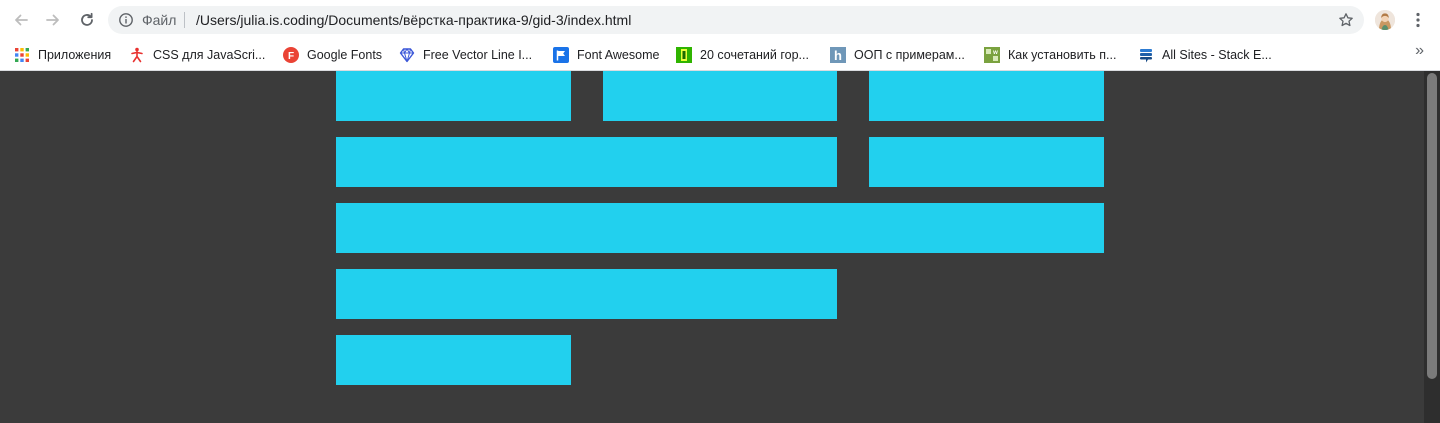  I want to click on vertical-scrollbar, so click(1432, 247).